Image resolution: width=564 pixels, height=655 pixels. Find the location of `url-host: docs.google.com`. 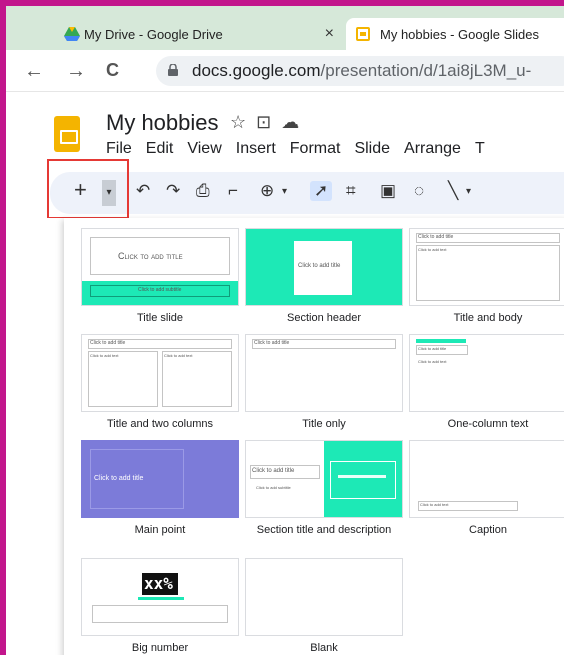

url-host: docs.google.com is located at coordinates (256, 70).